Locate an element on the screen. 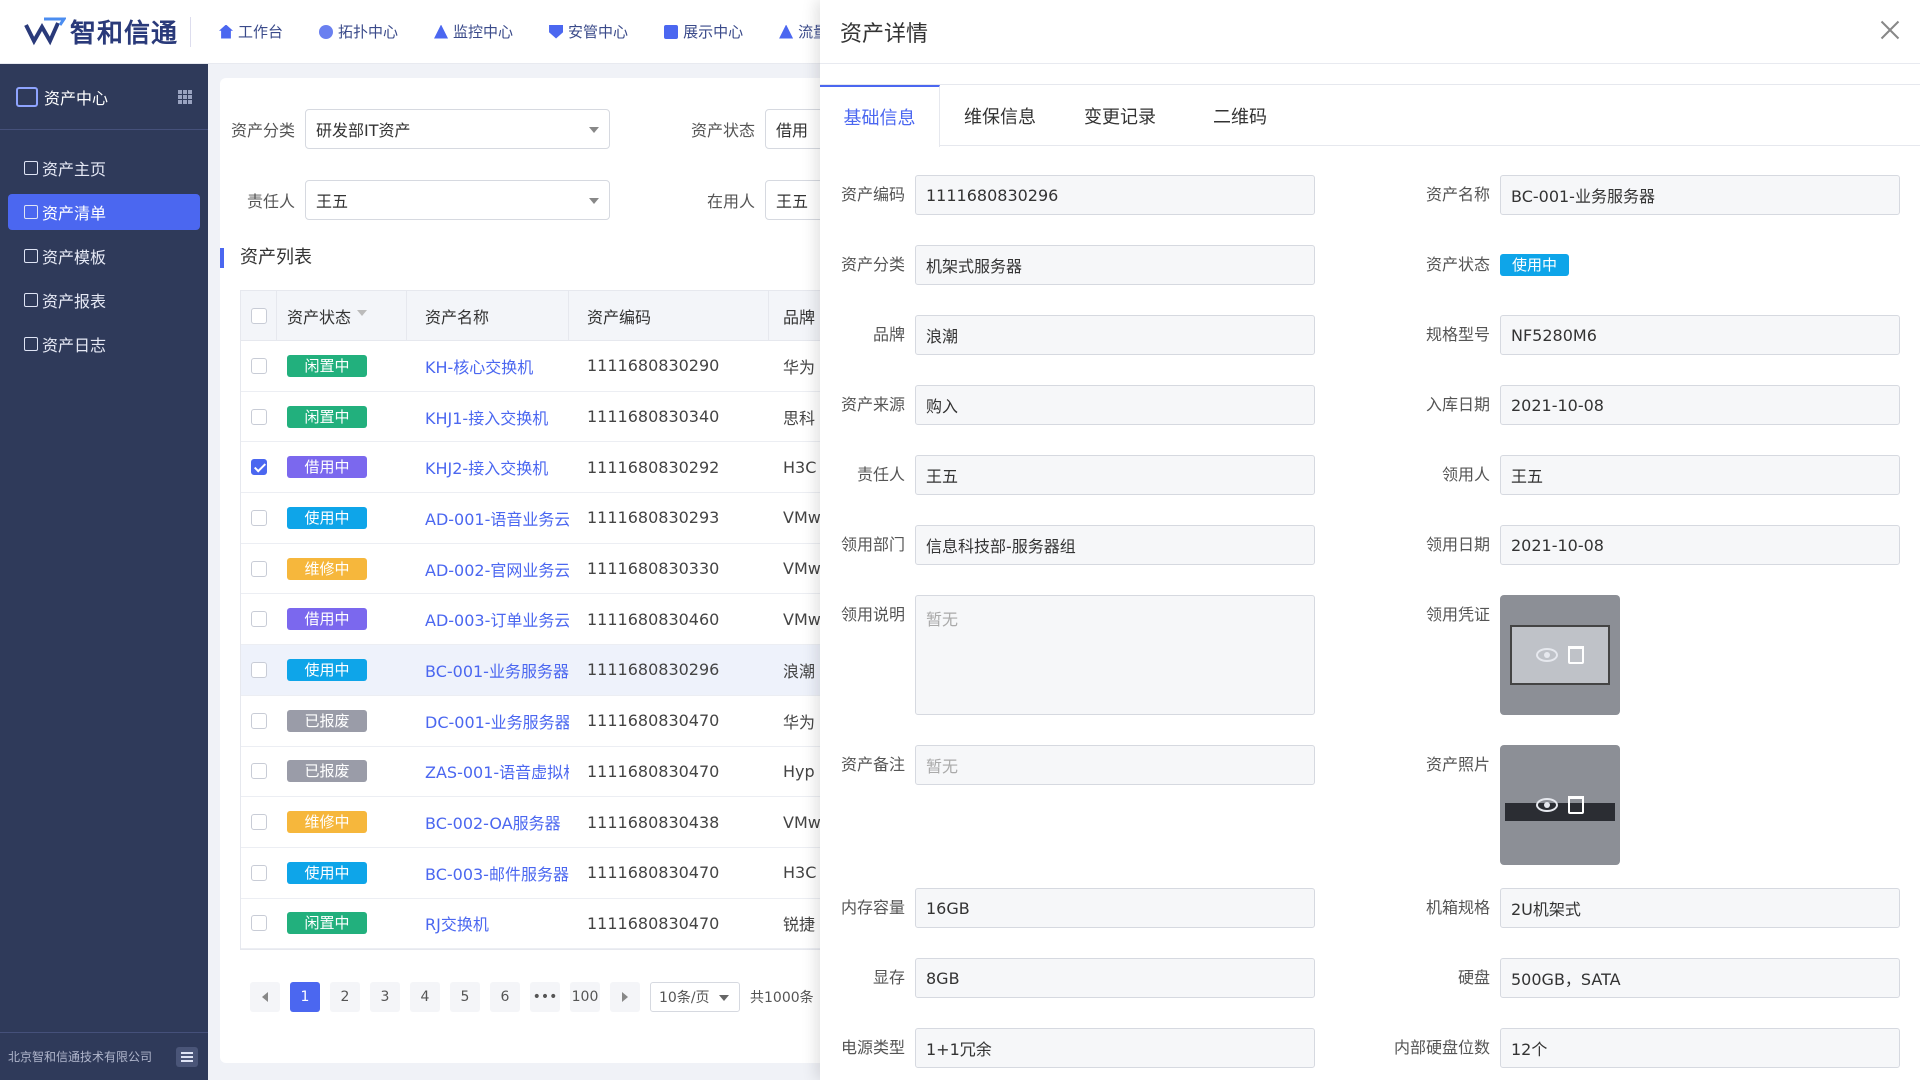 The height and width of the screenshot is (1080, 1920). asset-name-link: BC-003-邮件服务器 is located at coordinates (488, 873).